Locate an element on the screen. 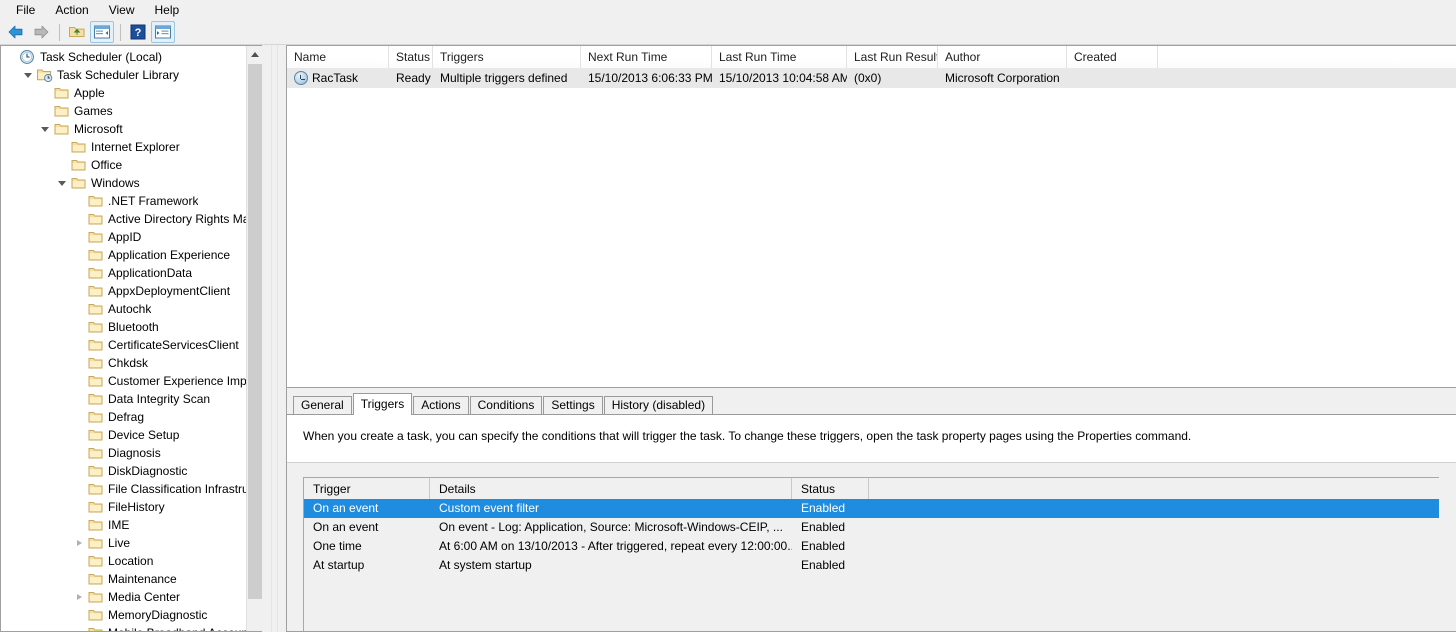  tree-item-defrag: Defrag is located at coordinates (129, 417).